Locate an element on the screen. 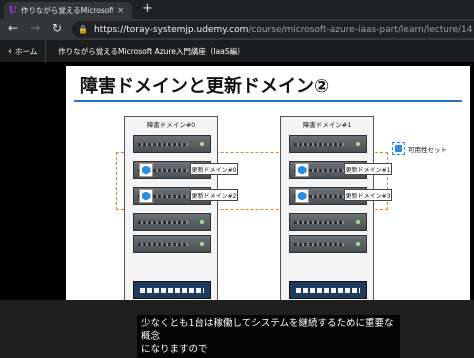  update-domain-label: 更新ドメイン#3 is located at coordinates (368, 195).